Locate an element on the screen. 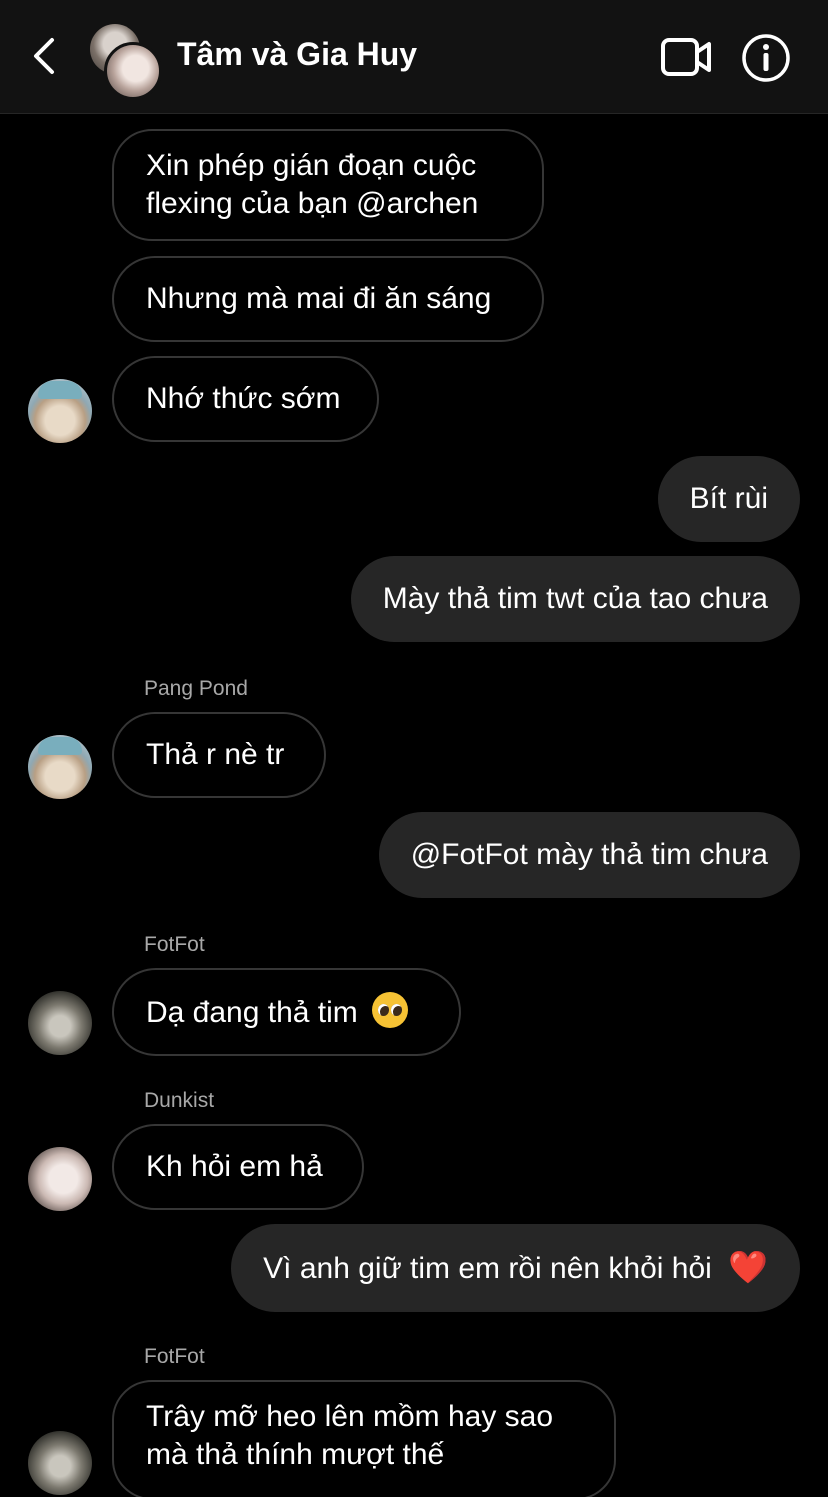  message-bubble-incoming: Nhớ thức sớm is located at coordinates (245, 399).